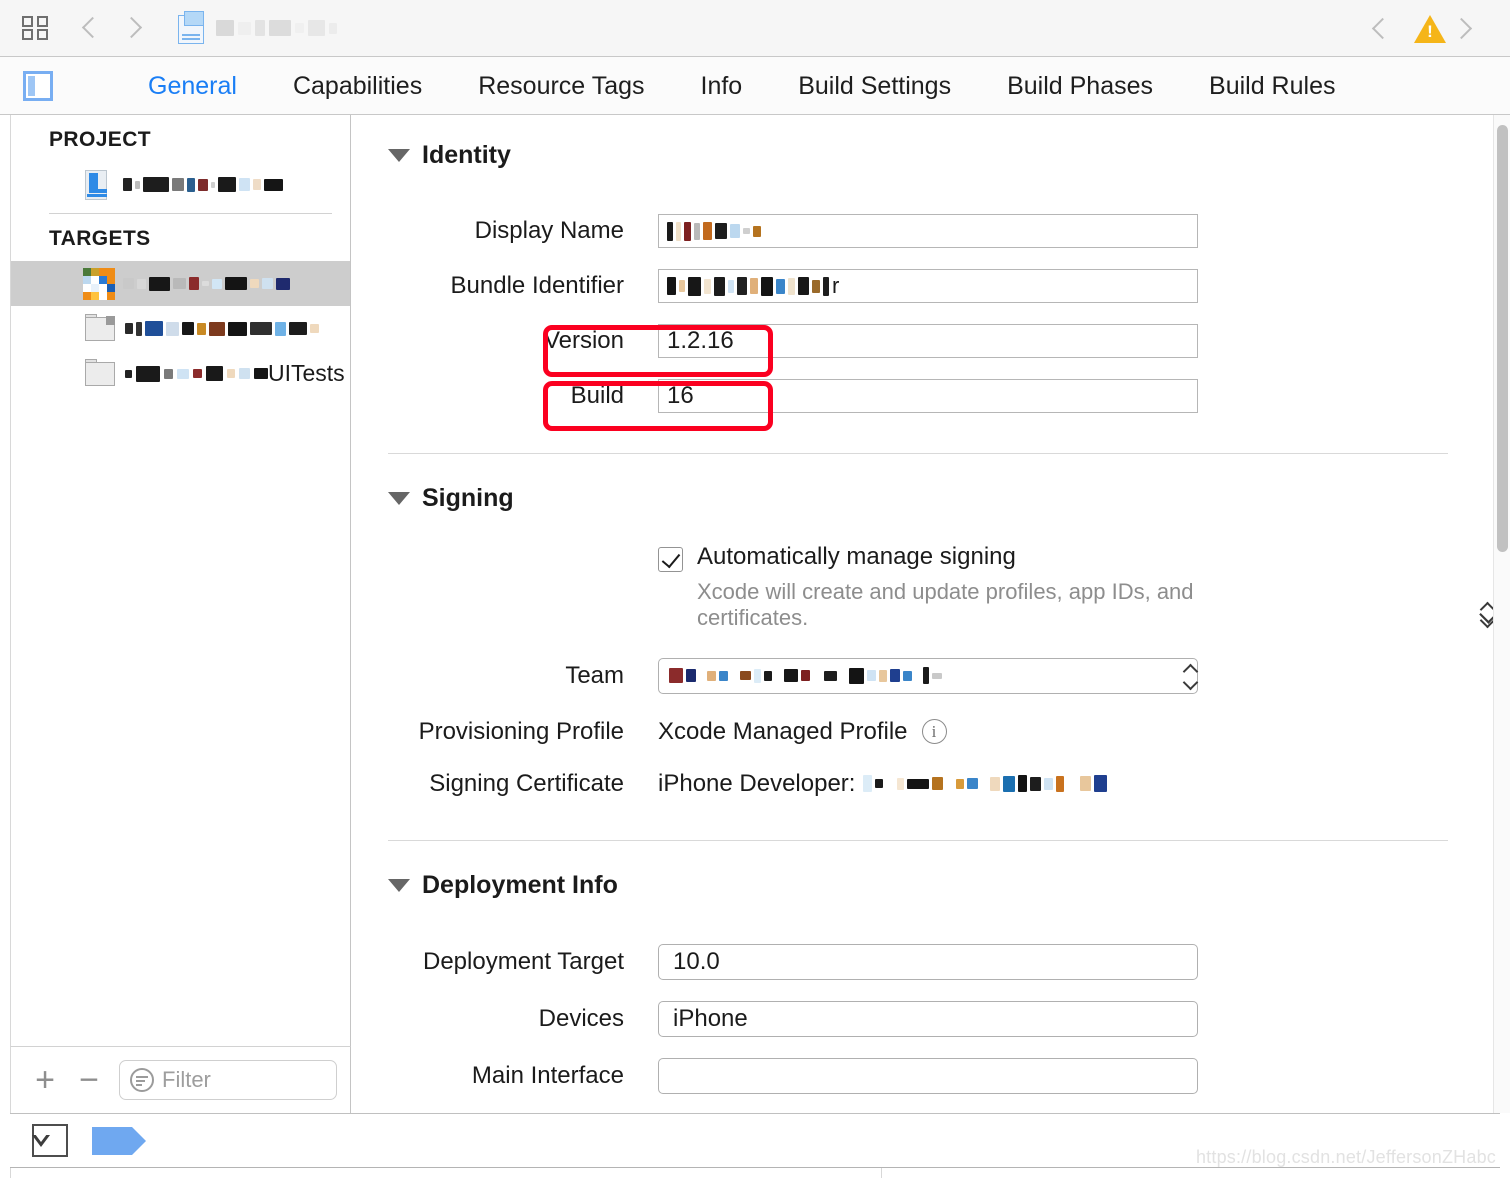 This screenshot has height=1178, width=1510. I want to click on grid-icon, so click(37, 28).